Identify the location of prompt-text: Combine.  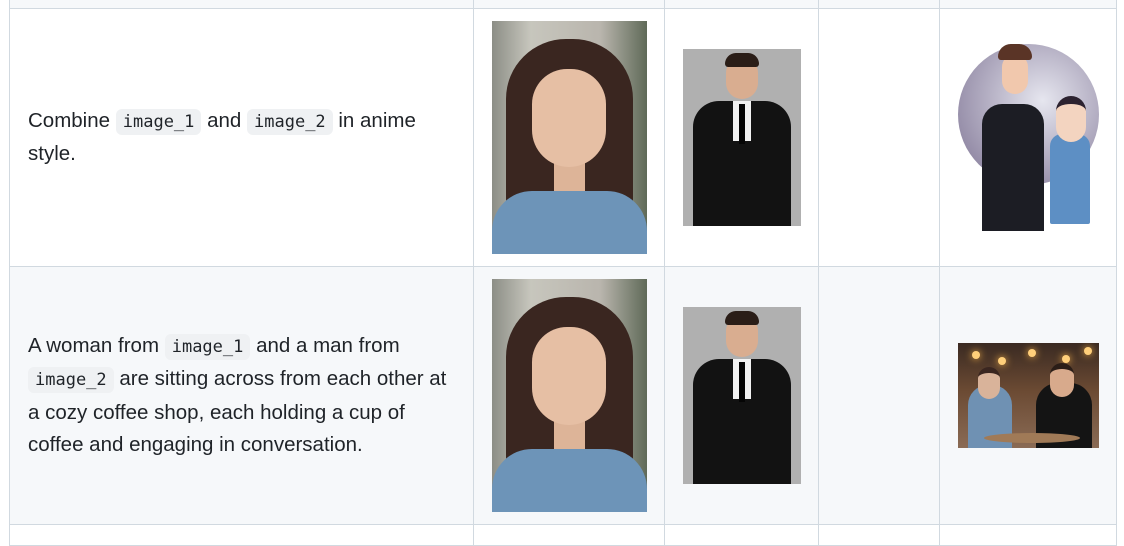
(72, 120).